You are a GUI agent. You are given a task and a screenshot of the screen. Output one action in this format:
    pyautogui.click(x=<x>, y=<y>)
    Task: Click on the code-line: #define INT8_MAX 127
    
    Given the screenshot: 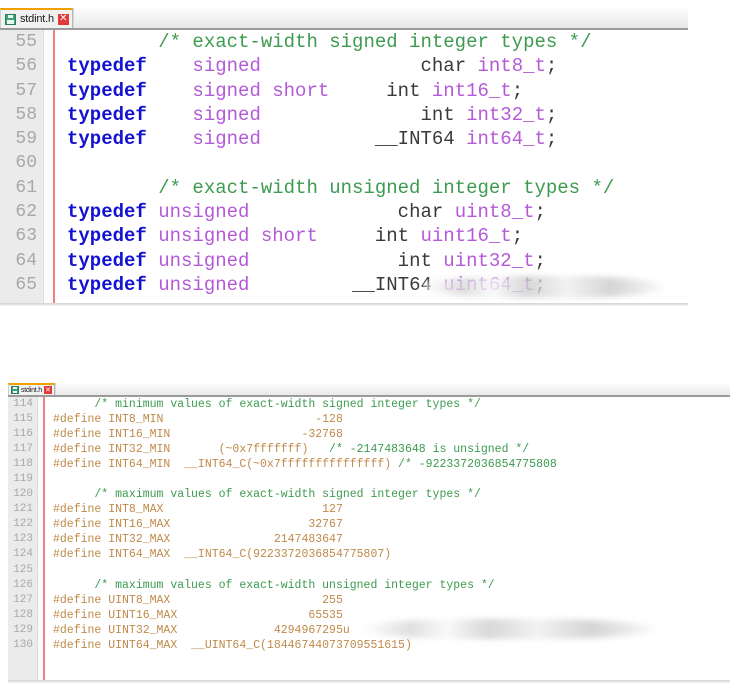 What is the action you would take?
    pyautogui.click(x=391, y=509)
    